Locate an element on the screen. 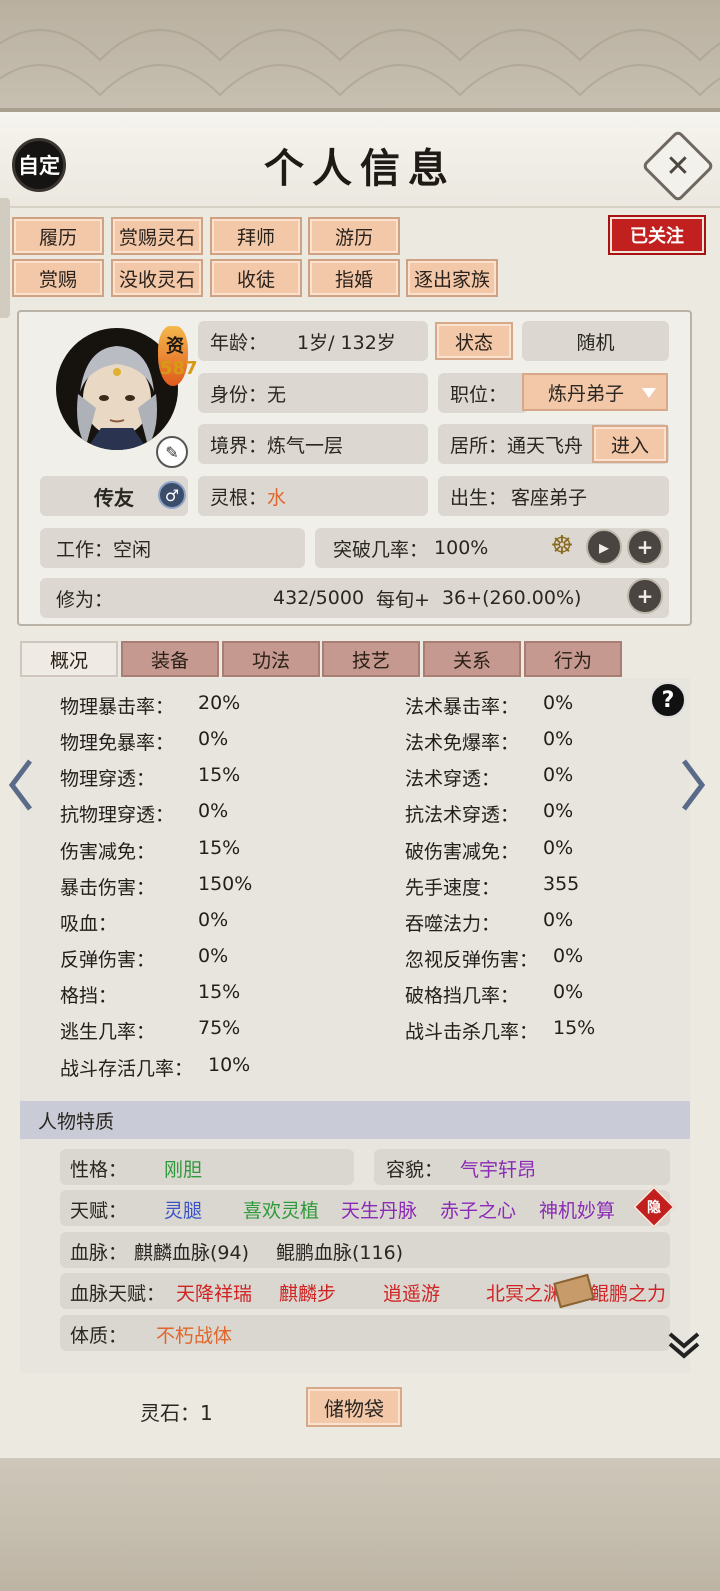 Image resolution: width=720 pixels, height=1591 pixels. stat-label: 物理穿透： is located at coordinates (108, 779).